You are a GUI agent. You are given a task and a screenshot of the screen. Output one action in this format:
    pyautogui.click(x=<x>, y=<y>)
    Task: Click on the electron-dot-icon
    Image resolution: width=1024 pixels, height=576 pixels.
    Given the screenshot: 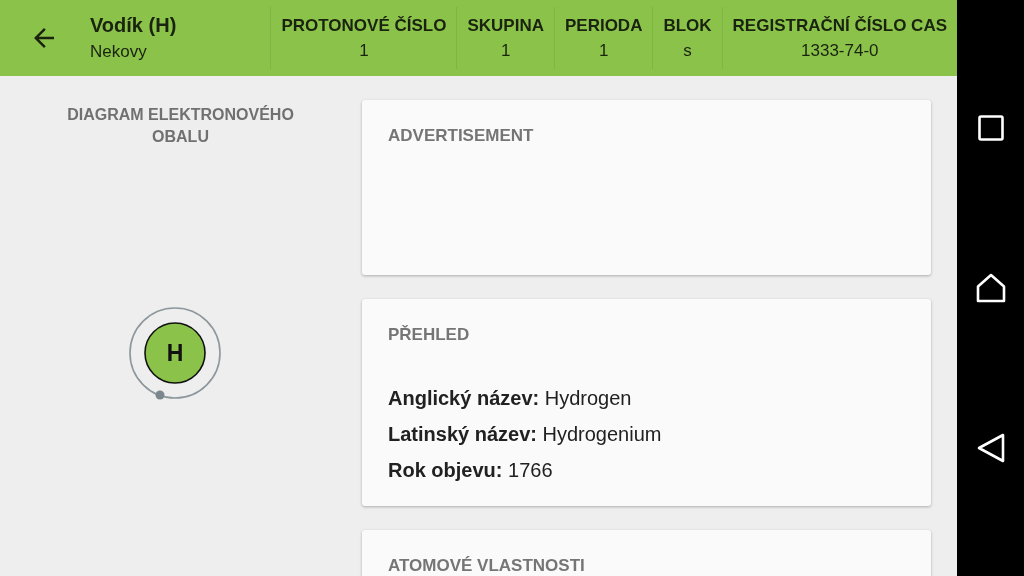 What is the action you would take?
    pyautogui.click(x=159, y=395)
    